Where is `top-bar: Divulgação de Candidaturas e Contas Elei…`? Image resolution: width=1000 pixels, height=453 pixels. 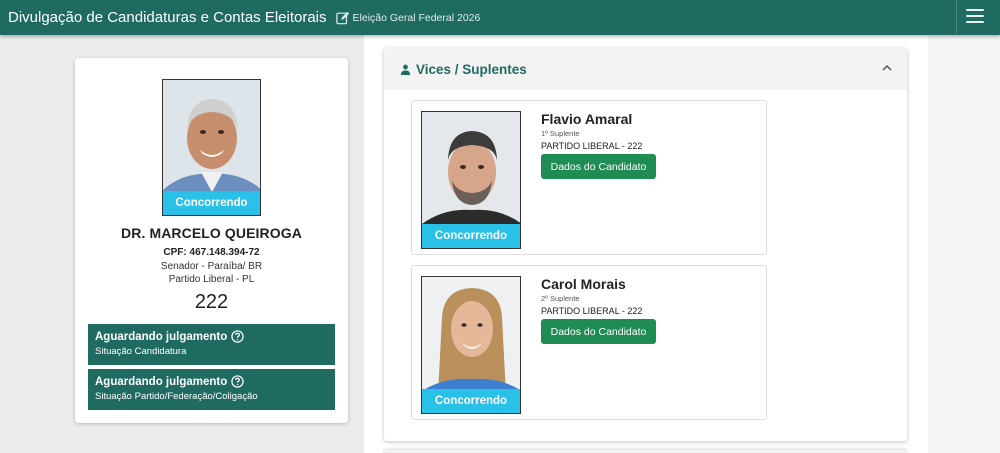 top-bar: Divulgação de Candidaturas e Contas Elei… is located at coordinates (500, 17).